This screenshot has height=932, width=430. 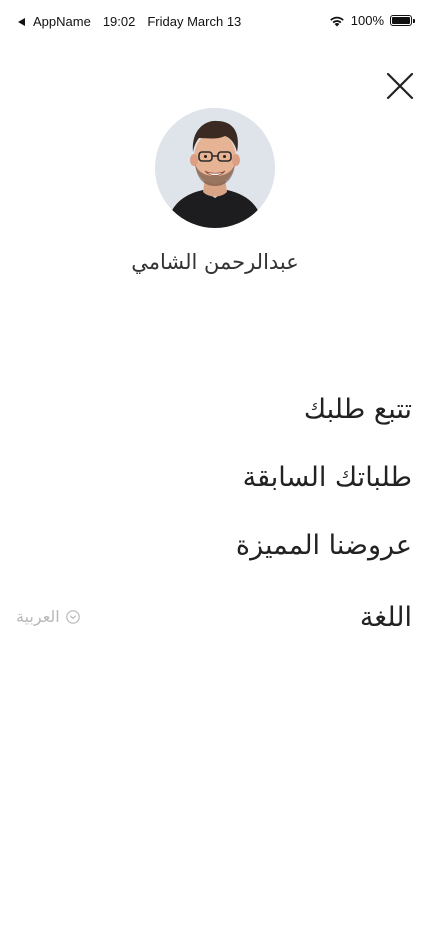 I want to click on user-avatar-icon, so click(x=215, y=168).